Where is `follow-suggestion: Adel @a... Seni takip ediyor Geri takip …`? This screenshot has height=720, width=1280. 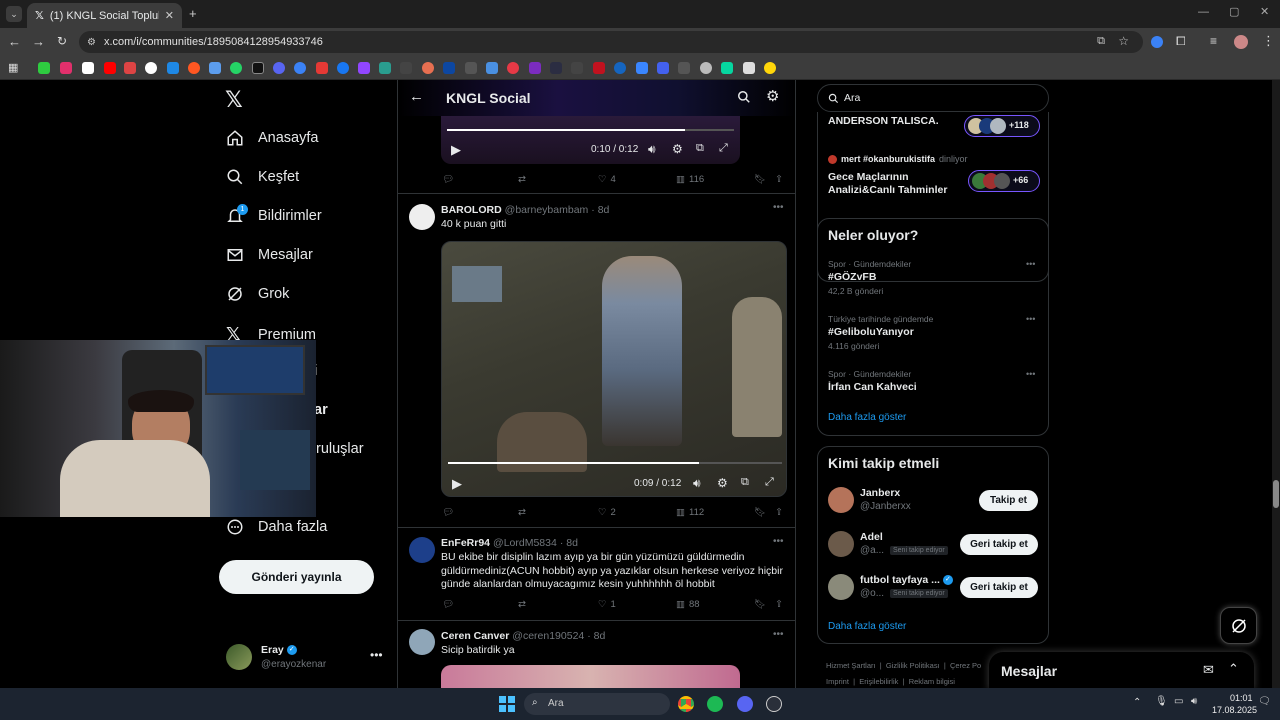
follow-suggestion: Adel @a... Seni takip ediyor Geri takip … is located at coordinates (933, 547).